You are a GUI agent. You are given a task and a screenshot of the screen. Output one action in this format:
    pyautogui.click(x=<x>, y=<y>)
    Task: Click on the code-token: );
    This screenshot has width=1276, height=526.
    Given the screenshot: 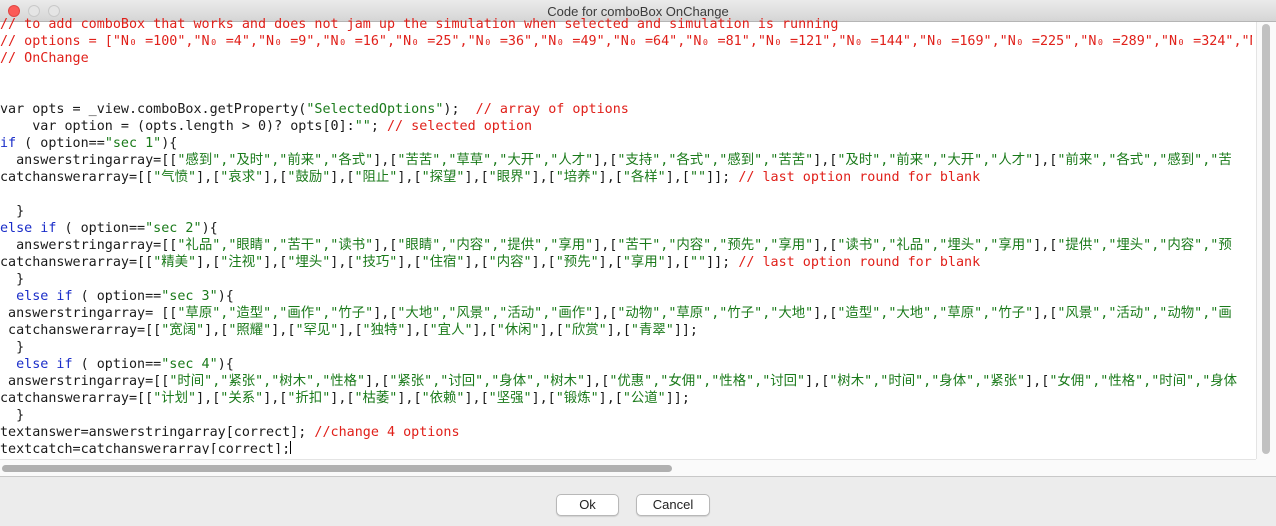 What is the action you would take?
    pyautogui.click(x=459, y=109)
    